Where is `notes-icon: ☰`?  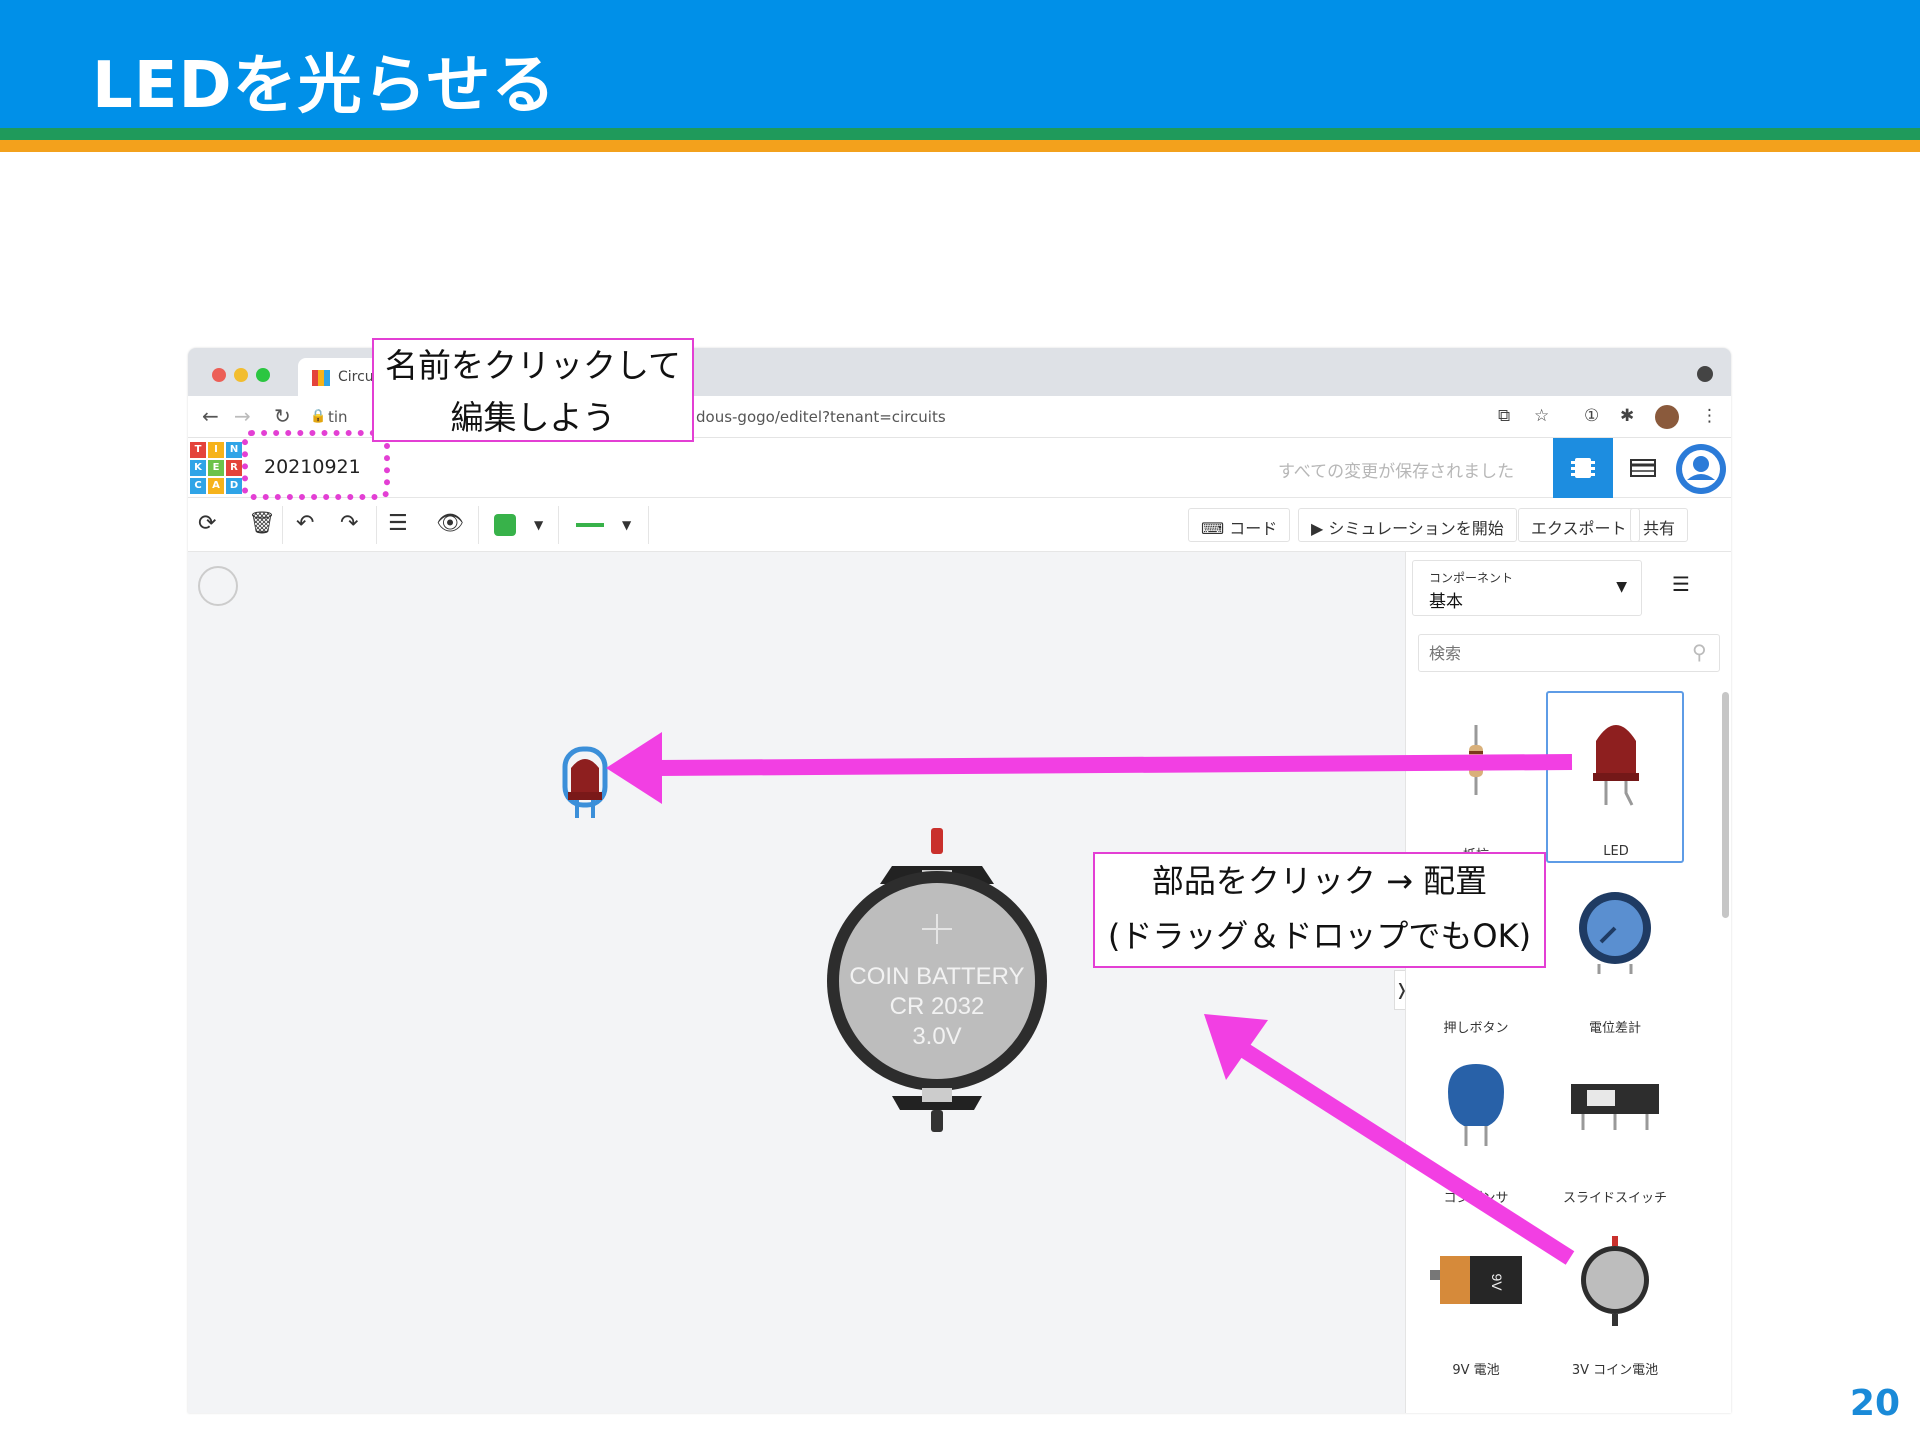 notes-icon: ☰ is located at coordinates (398, 523).